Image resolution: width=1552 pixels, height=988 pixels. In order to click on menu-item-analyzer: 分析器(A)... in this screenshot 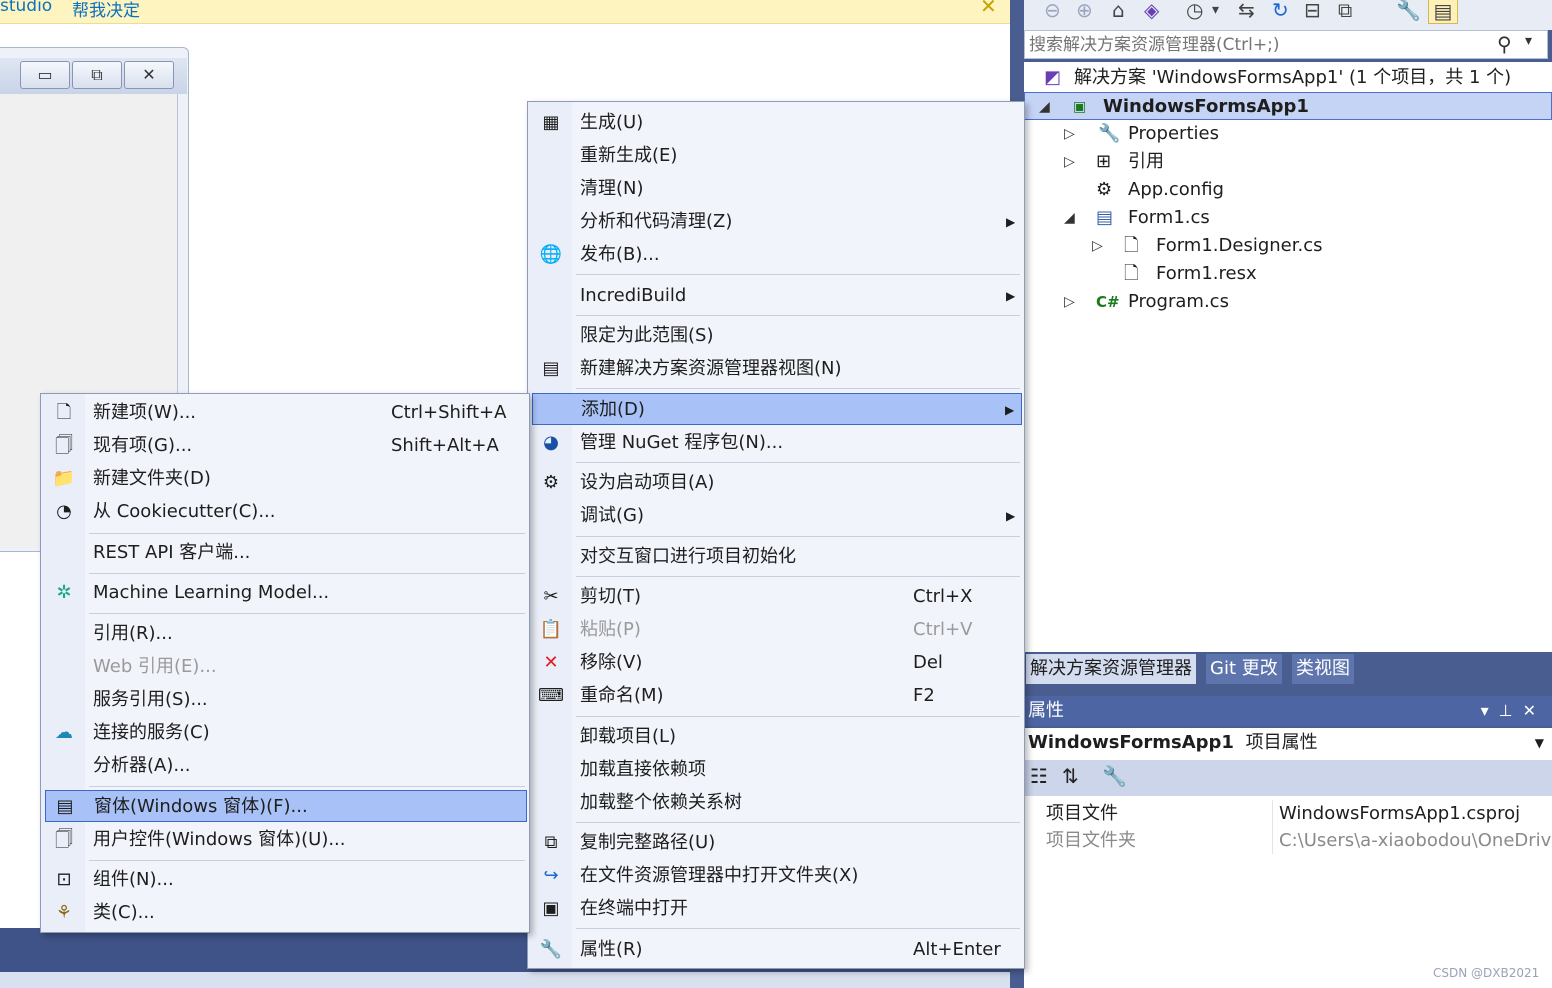, I will do `click(285, 766)`.